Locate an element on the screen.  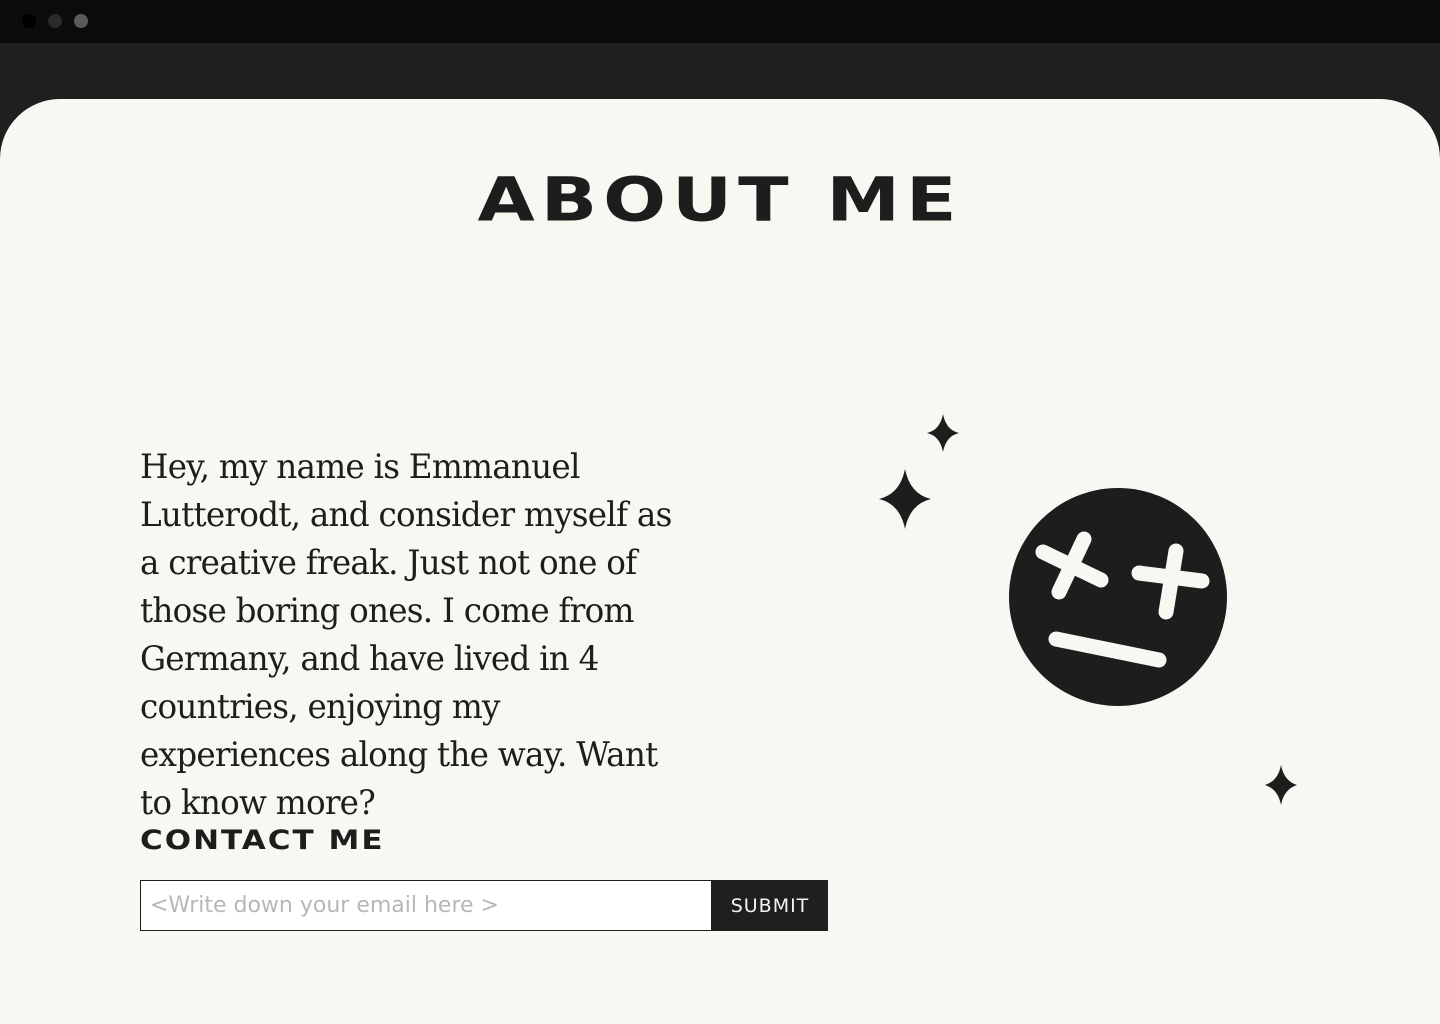
contact-form: SUBMIT is located at coordinates (484, 905).